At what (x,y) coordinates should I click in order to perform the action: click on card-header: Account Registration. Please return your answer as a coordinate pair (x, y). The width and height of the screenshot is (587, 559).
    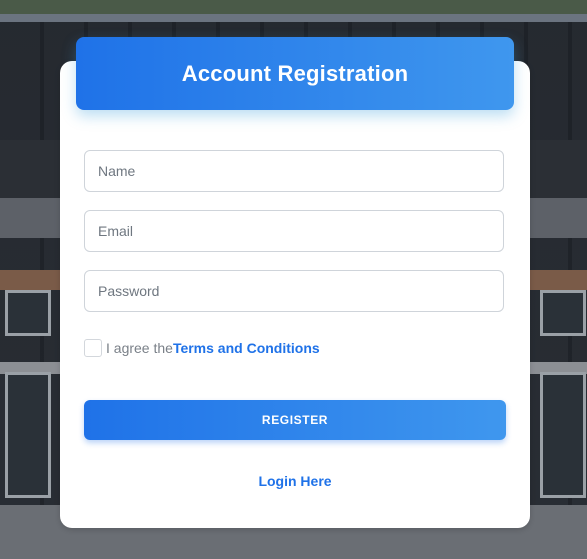
    Looking at the image, I should click on (295, 73).